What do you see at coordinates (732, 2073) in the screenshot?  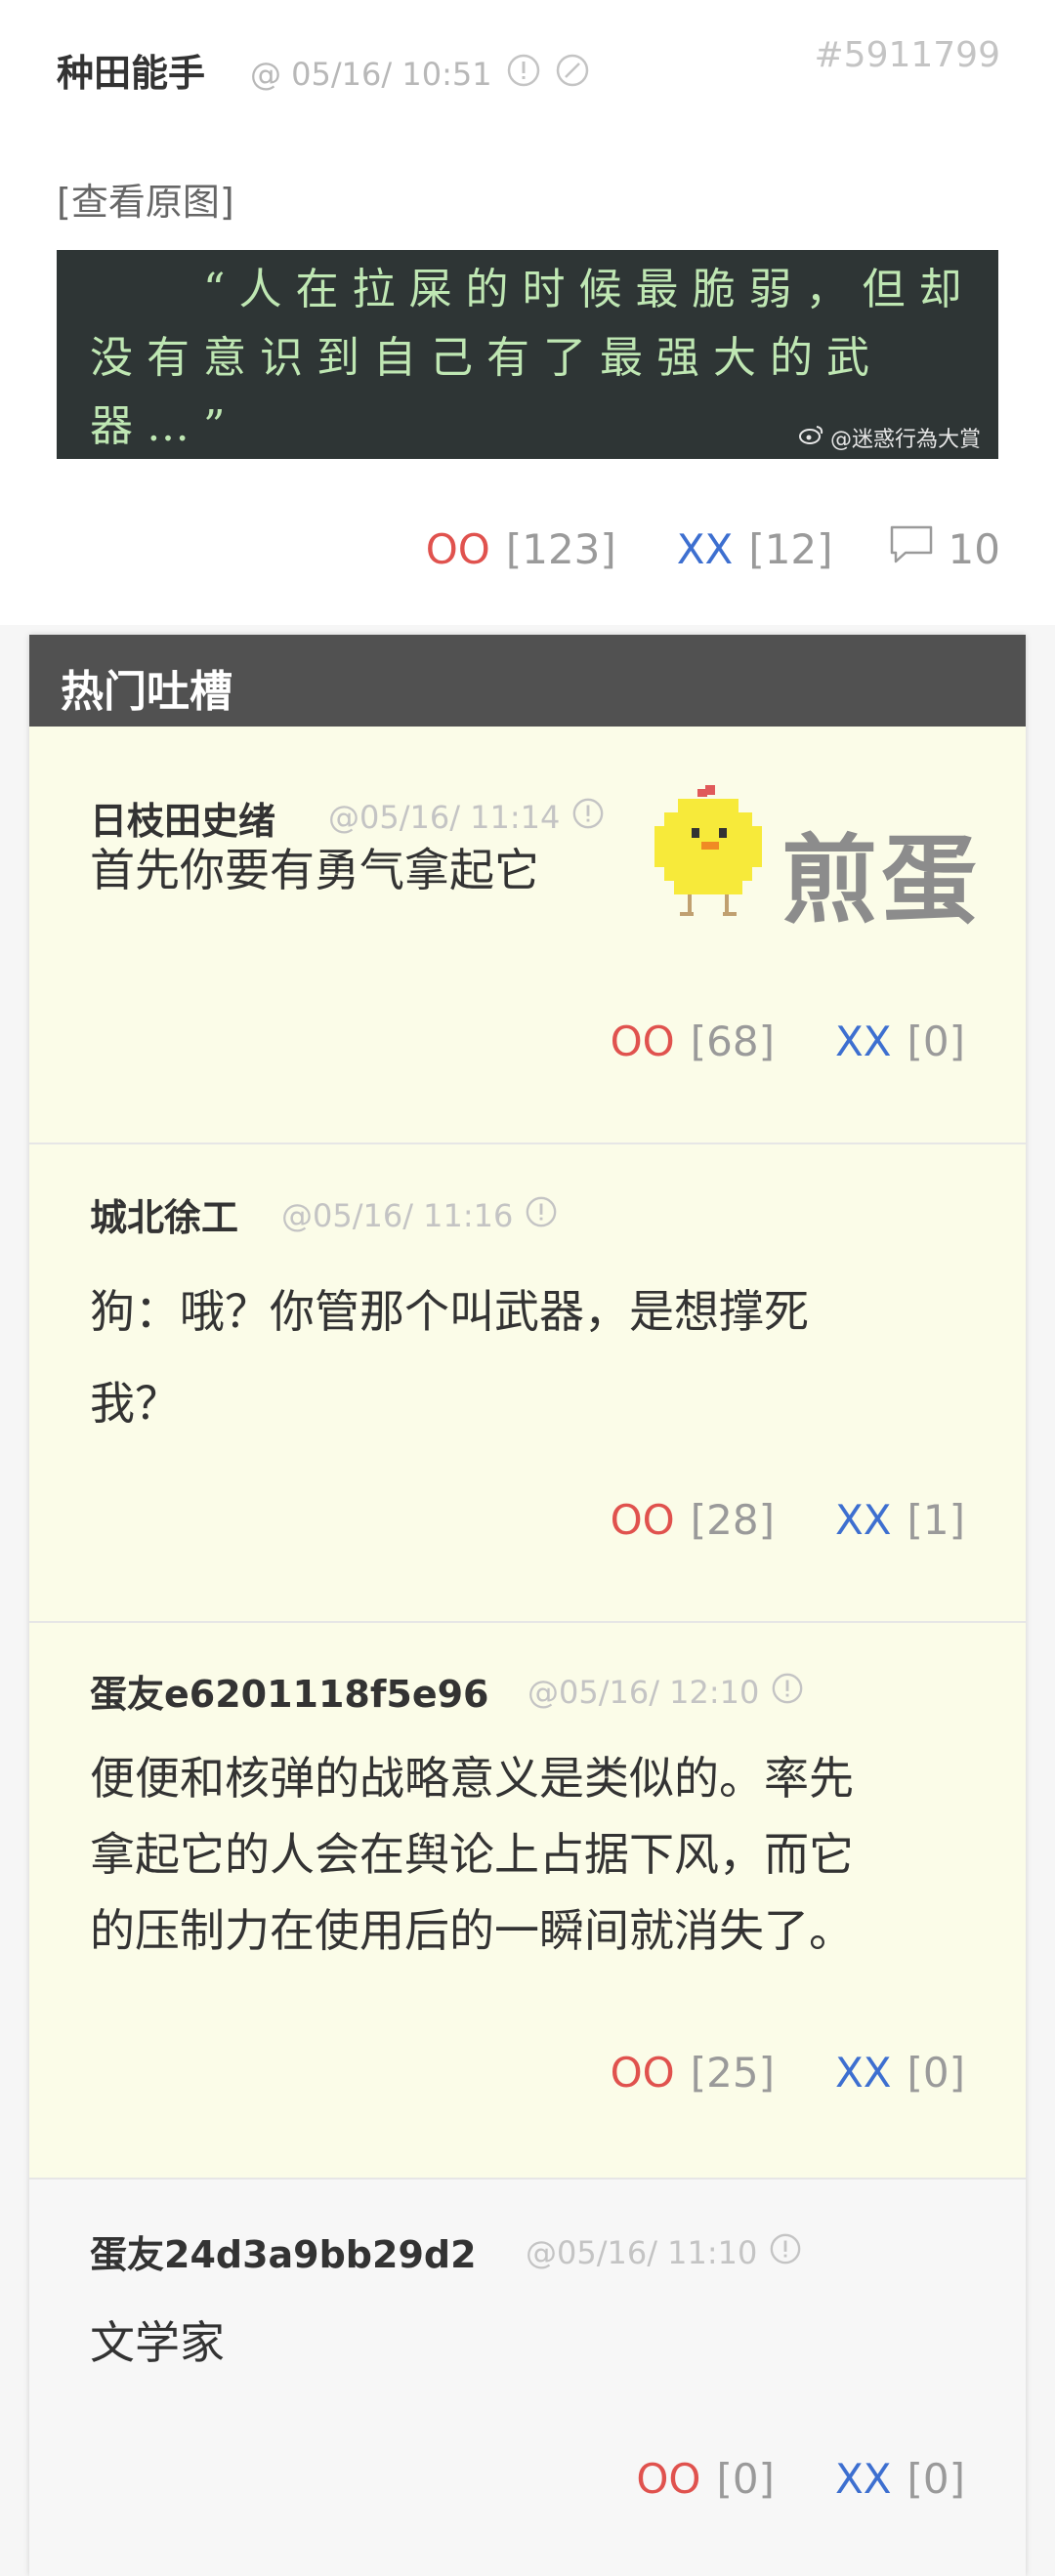 I see `oo-count: [25]` at bounding box center [732, 2073].